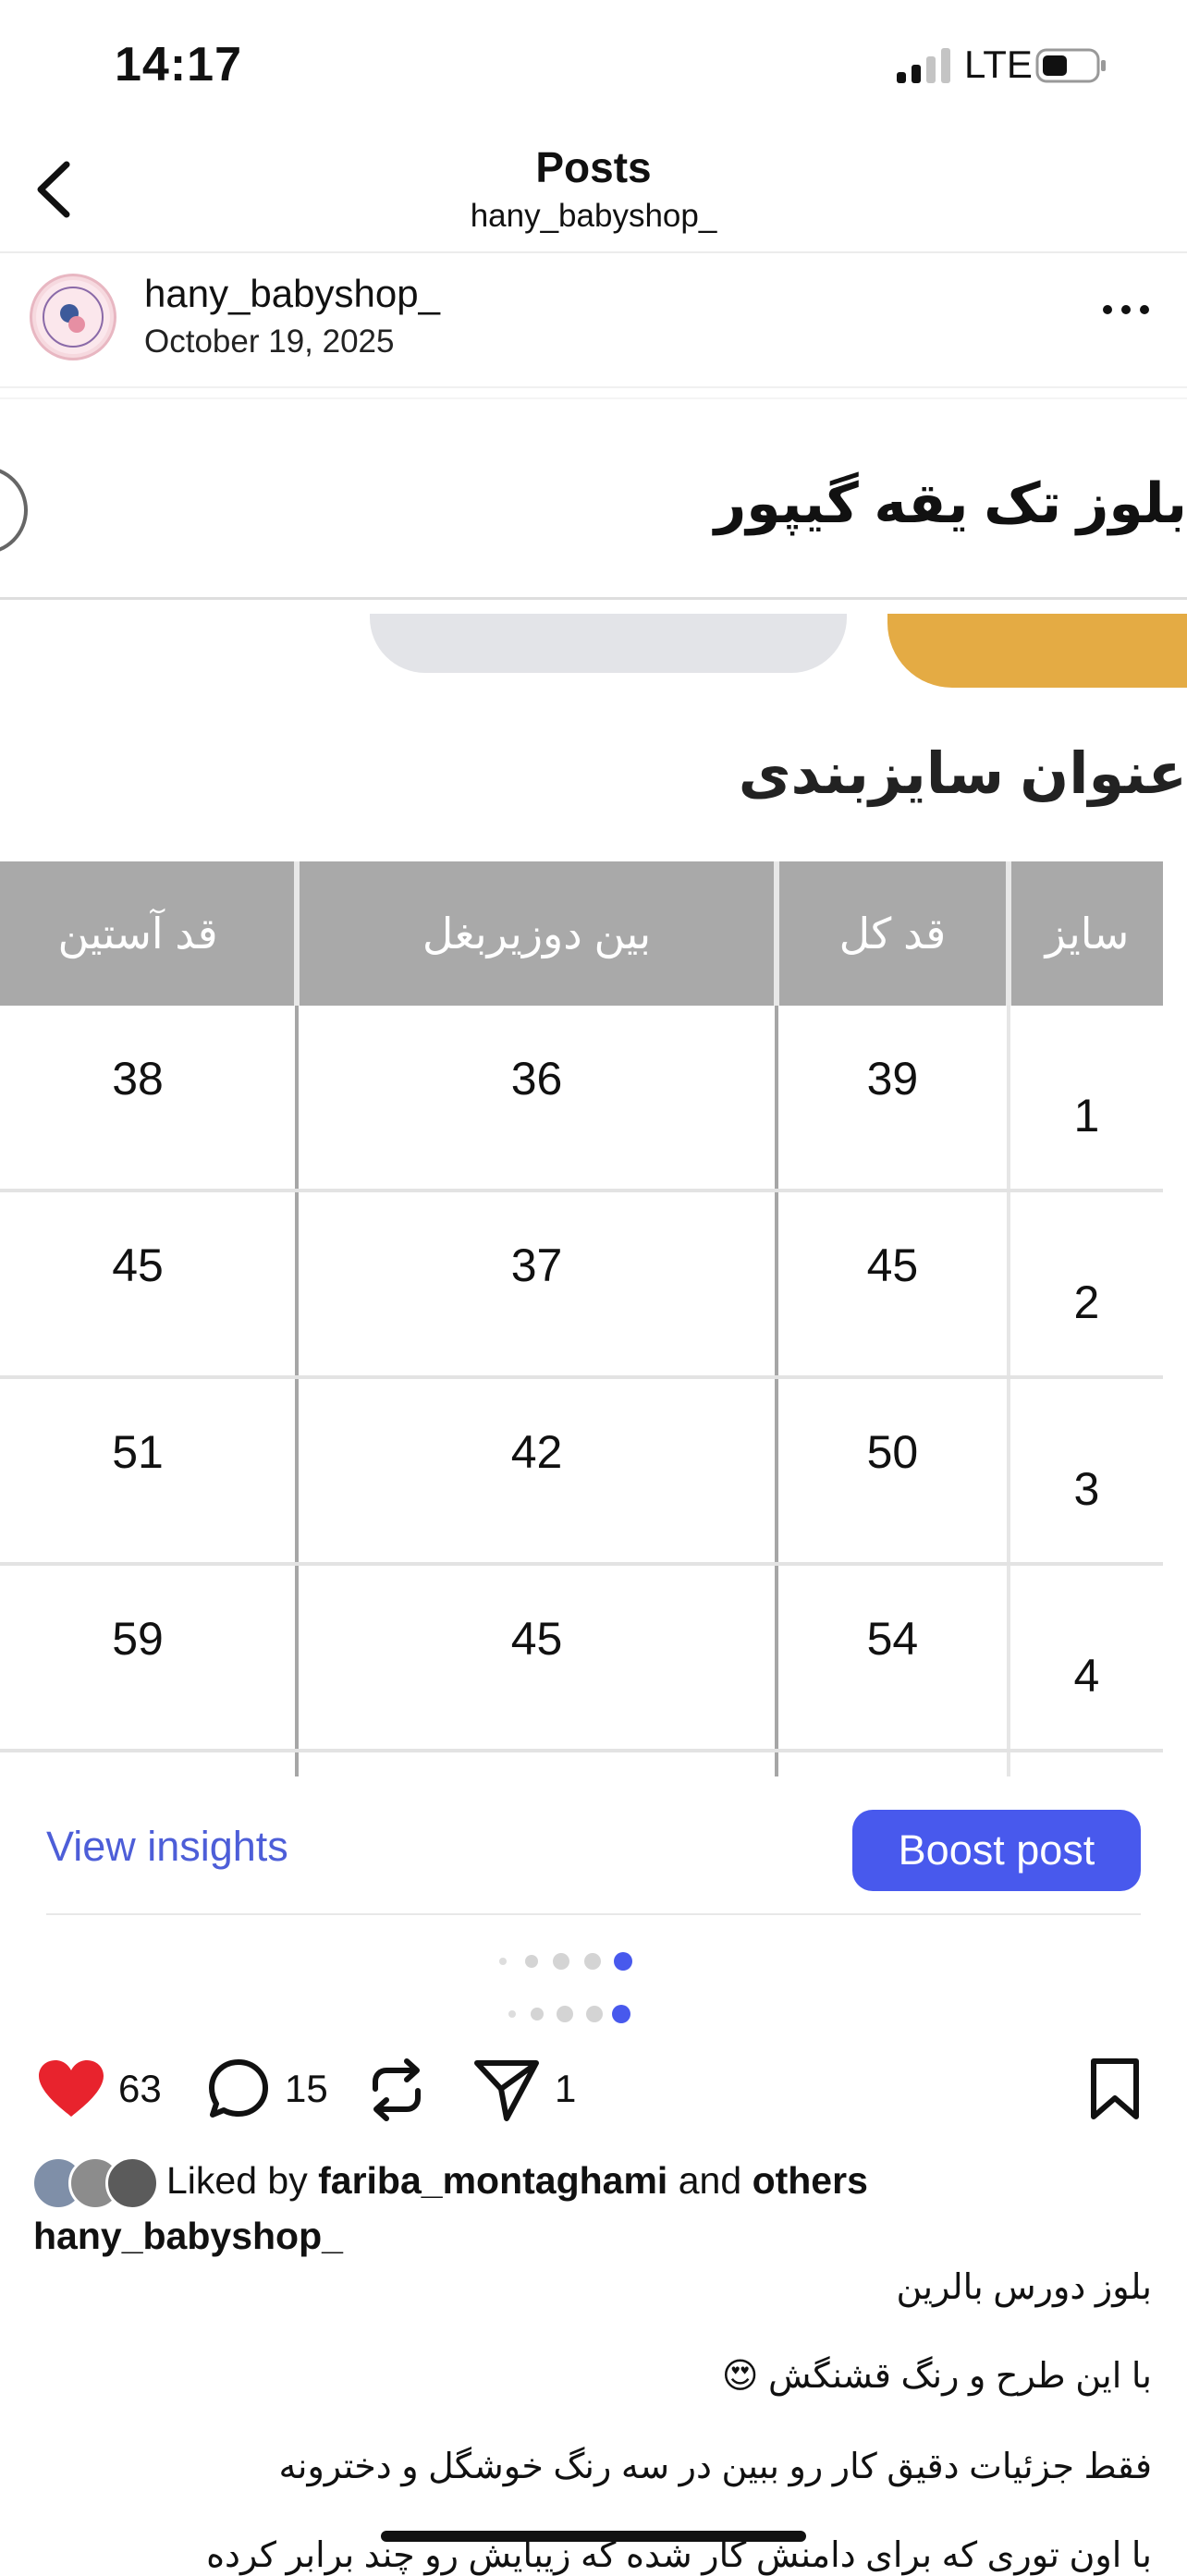 This screenshot has width=1187, height=2576. I want to click on table-cell: 5, so click(1084, 1763).